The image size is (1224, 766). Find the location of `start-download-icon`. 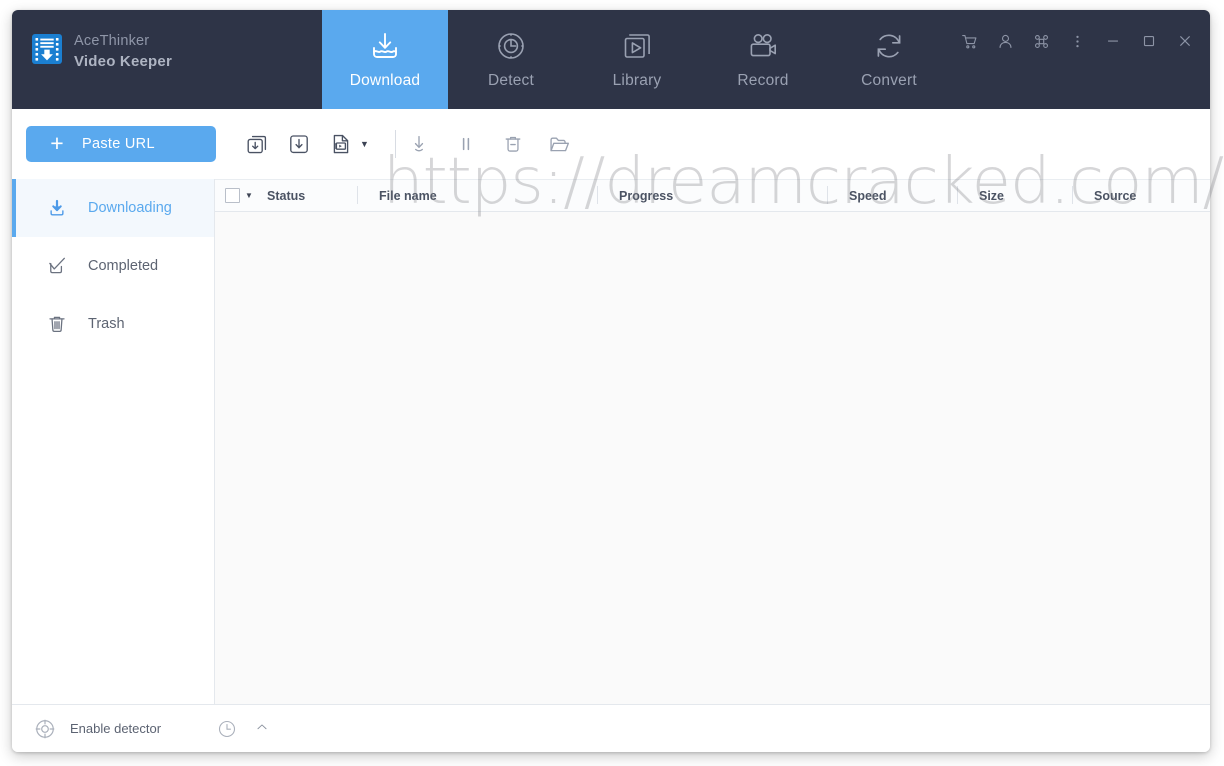

start-download-icon is located at coordinates (419, 144).